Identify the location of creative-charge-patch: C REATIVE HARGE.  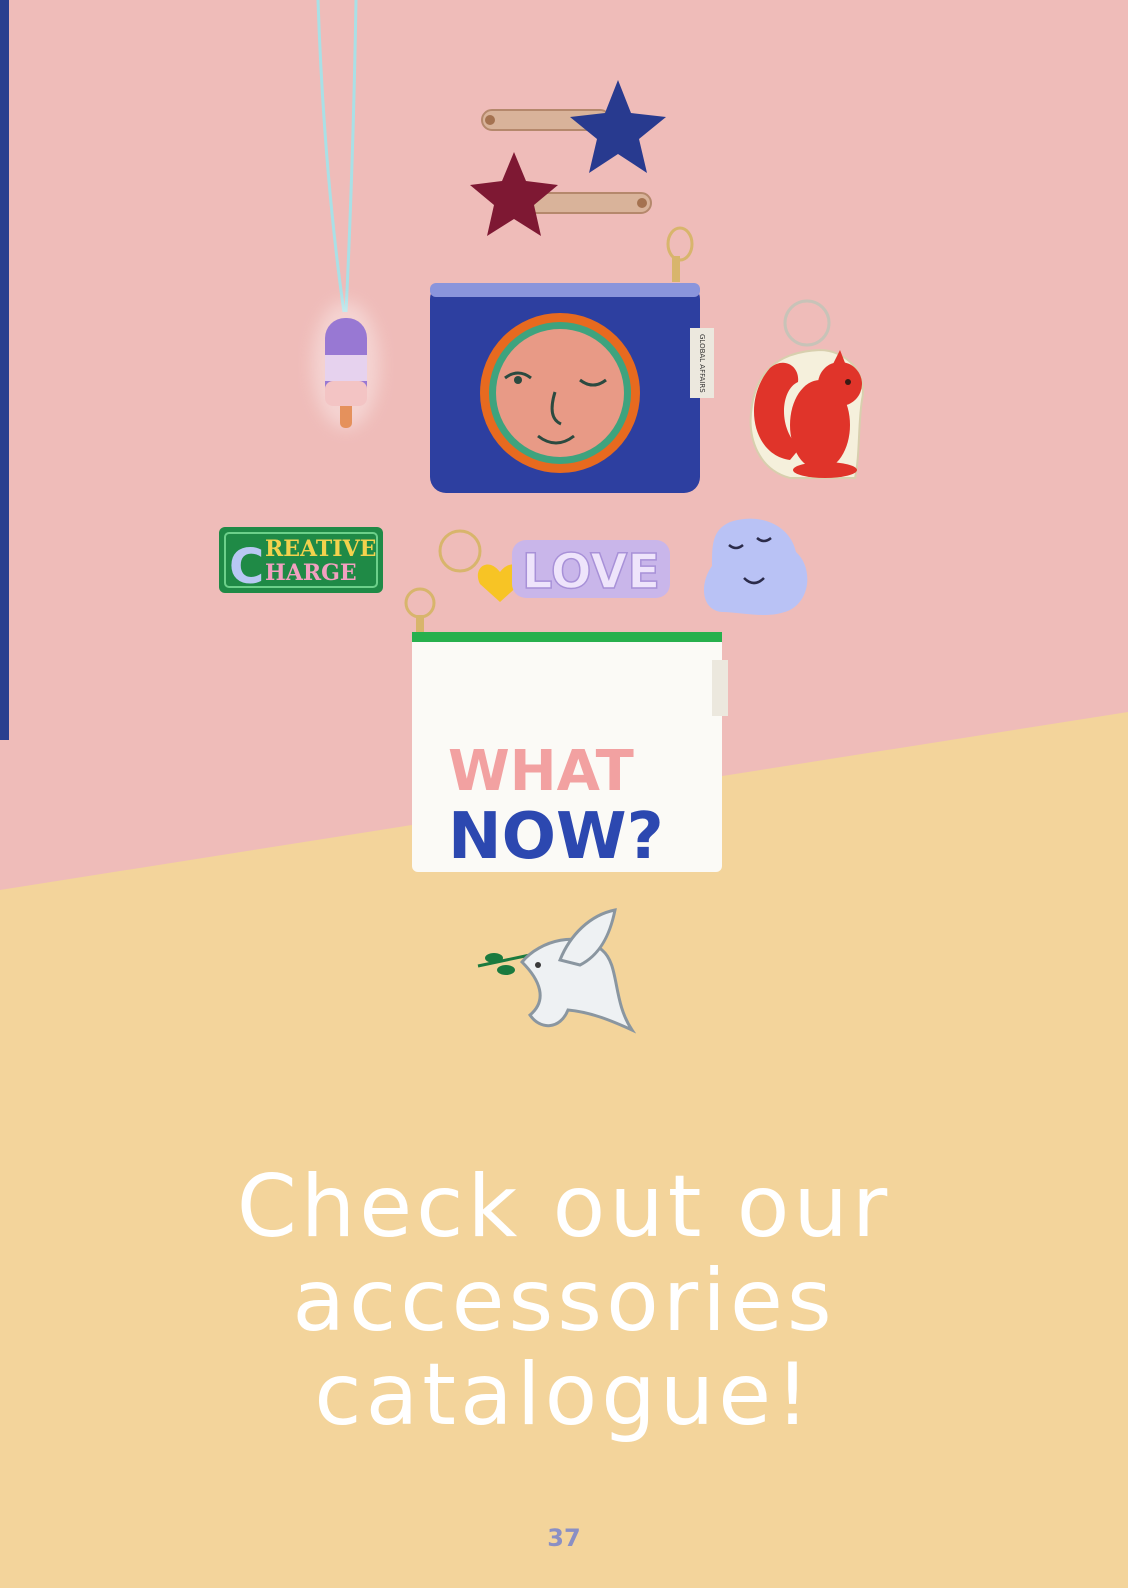
(301, 561).